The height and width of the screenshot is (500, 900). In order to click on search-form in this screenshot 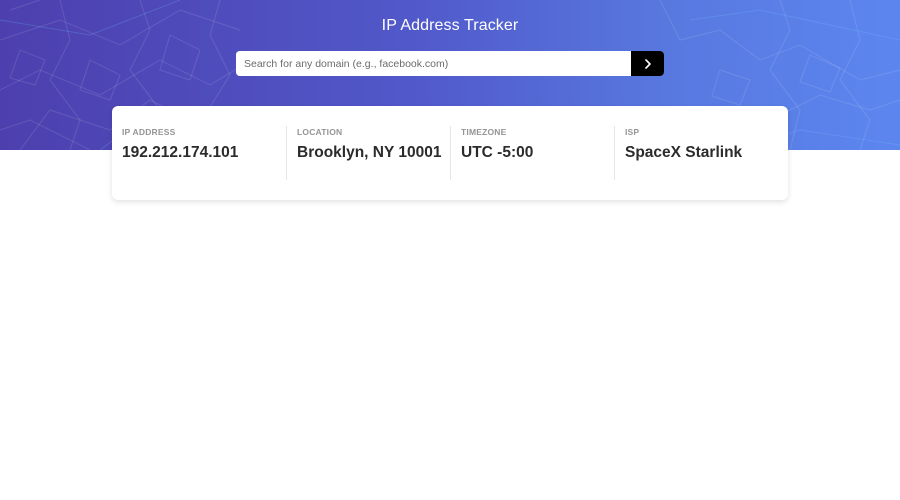, I will do `click(450, 63)`.